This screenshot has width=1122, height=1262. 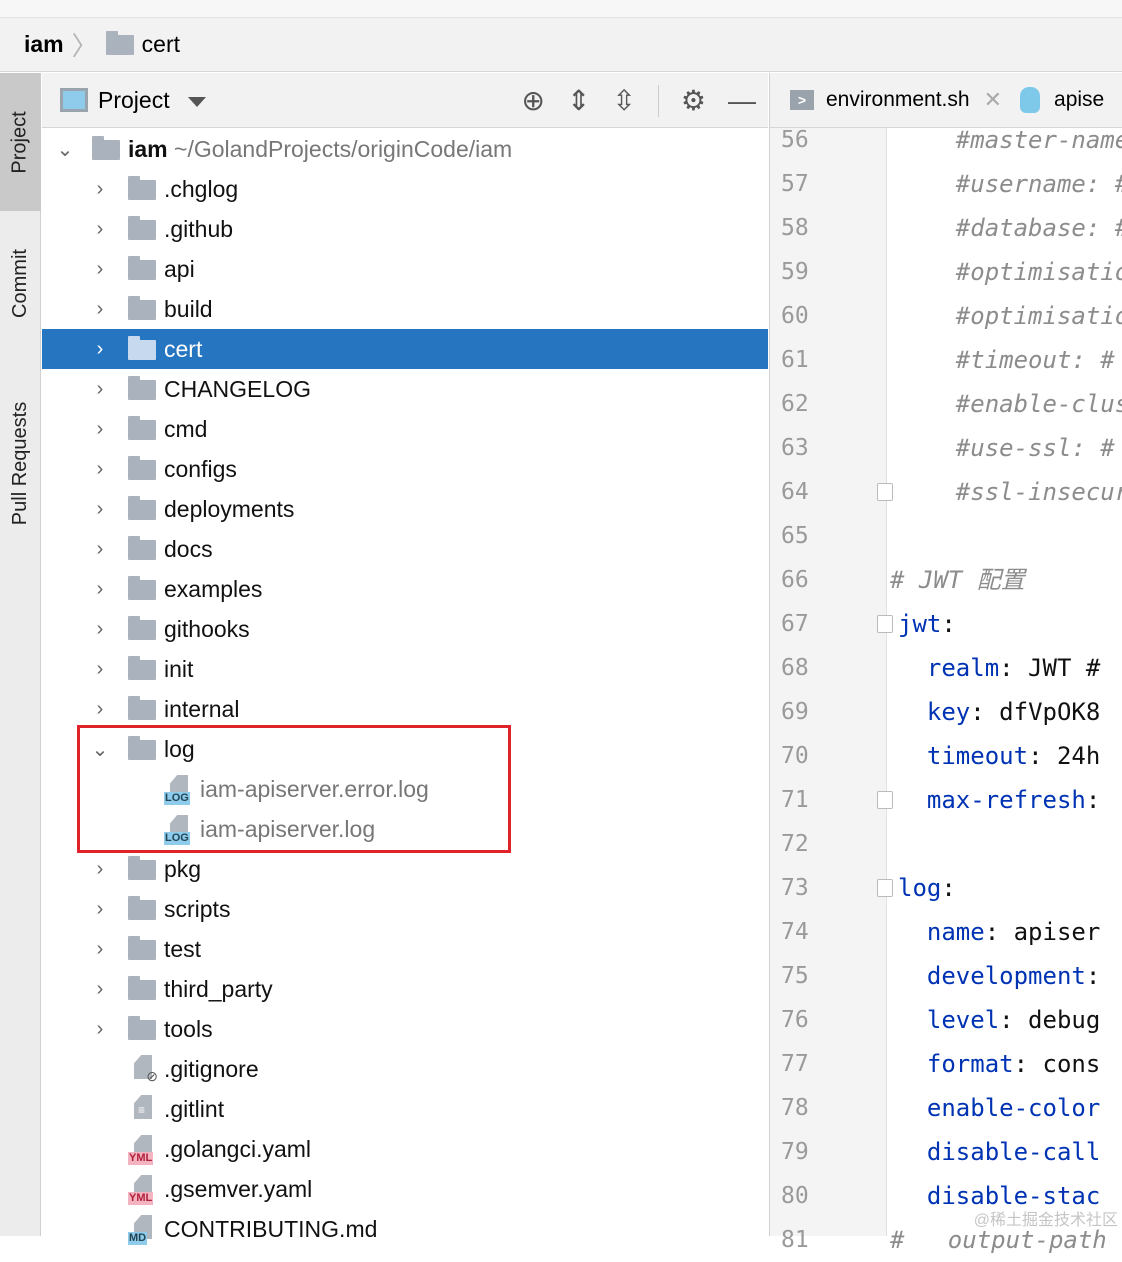 I want to click on tool-tab-pull-requests: Pull Requests, so click(x=20, y=463).